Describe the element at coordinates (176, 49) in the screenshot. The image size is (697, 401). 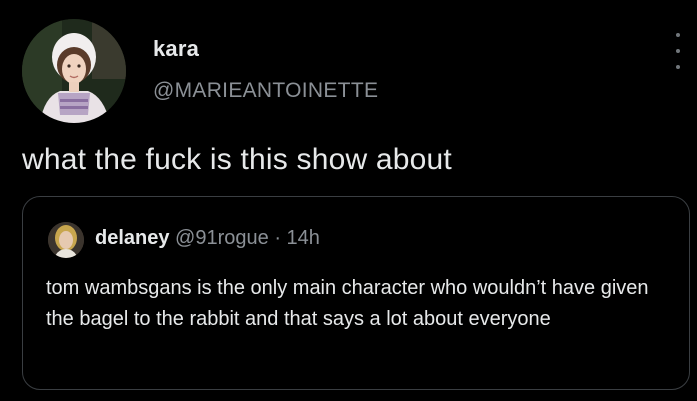
I see `author-display-name: kara` at that location.